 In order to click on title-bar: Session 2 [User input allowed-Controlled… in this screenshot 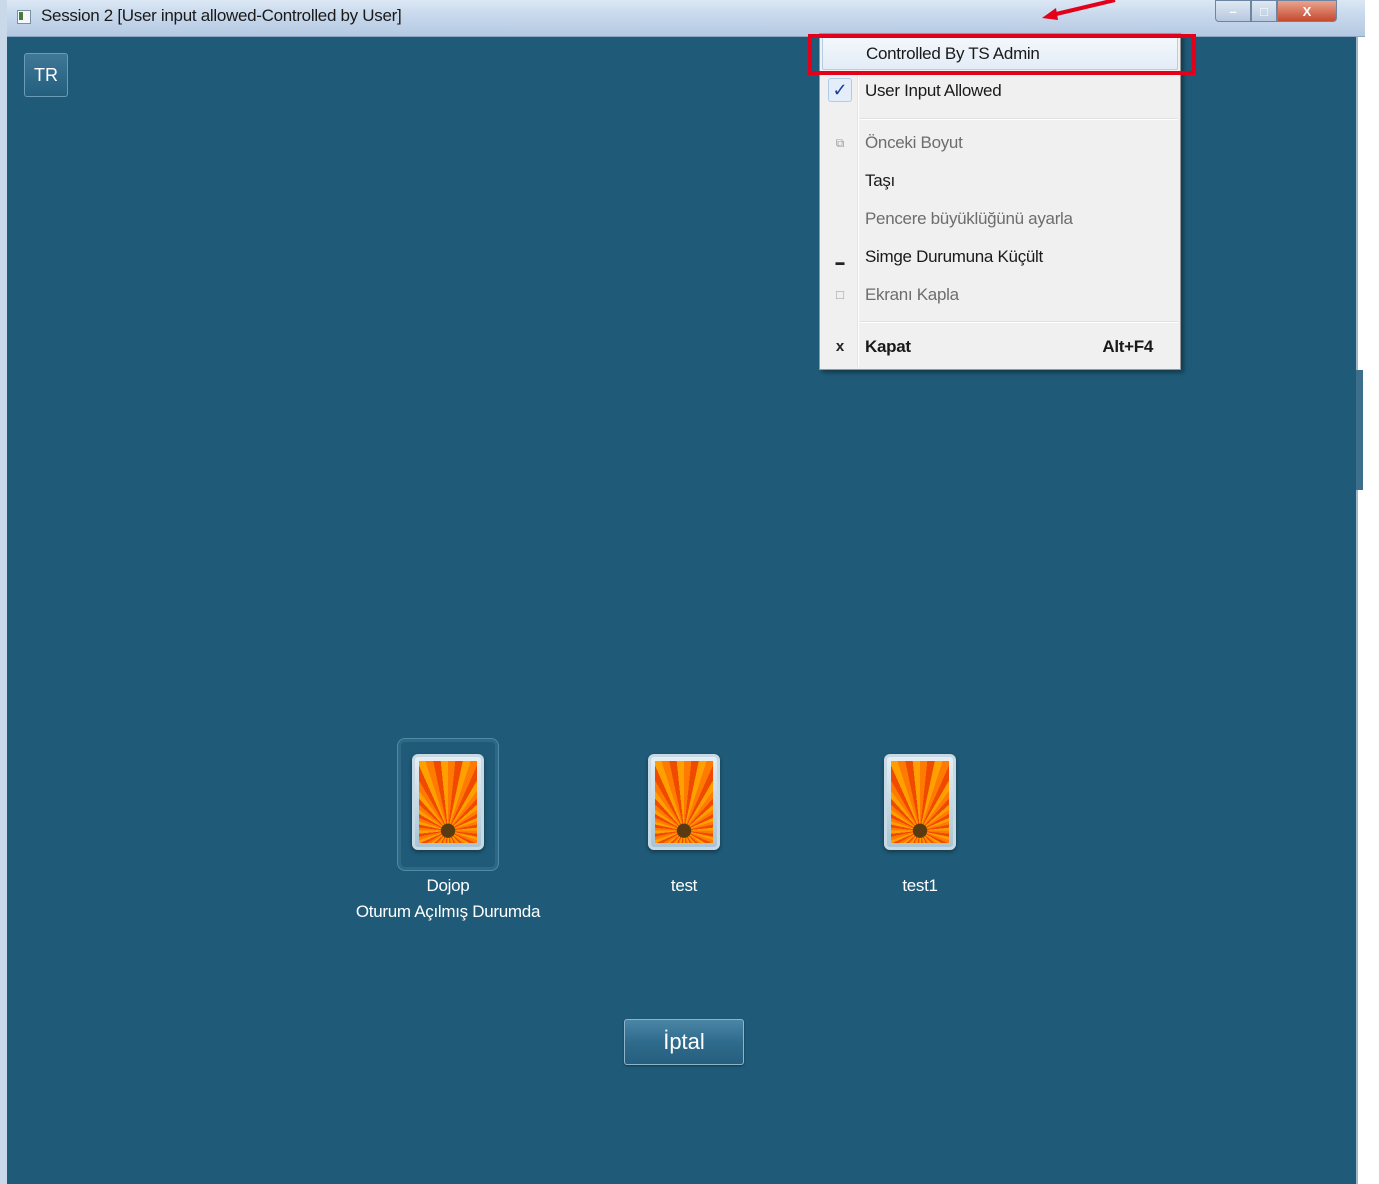, I will do `click(686, 18)`.